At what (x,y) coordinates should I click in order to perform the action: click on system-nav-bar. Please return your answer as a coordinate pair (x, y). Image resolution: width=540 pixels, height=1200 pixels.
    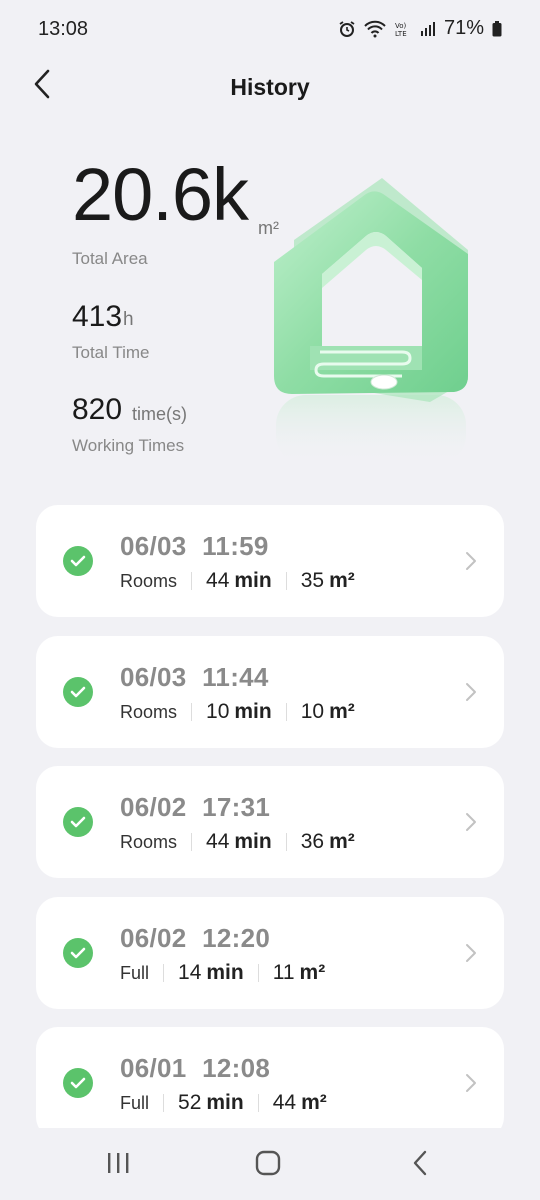
    Looking at the image, I should click on (270, 1164).